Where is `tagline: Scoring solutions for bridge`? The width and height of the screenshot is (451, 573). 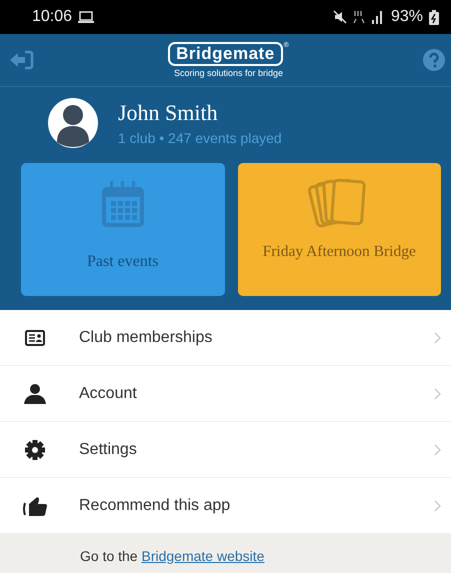
tagline: Scoring solutions for bridge is located at coordinates (229, 73).